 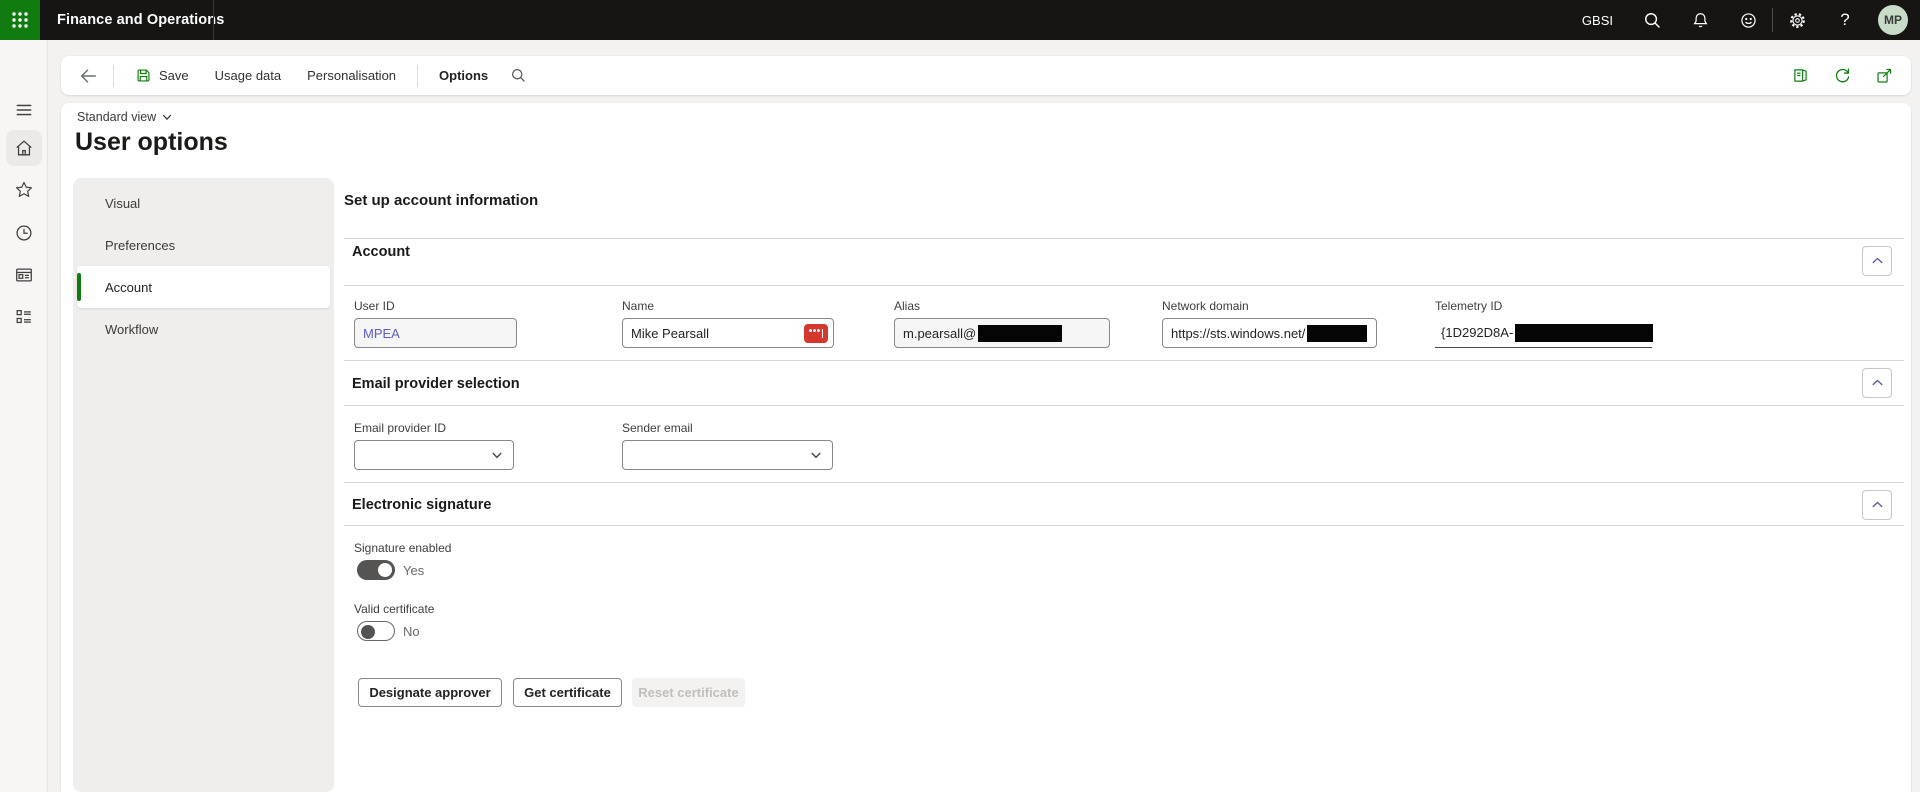 I want to click on tab-preferences: Preferences, so click(x=203, y=245).